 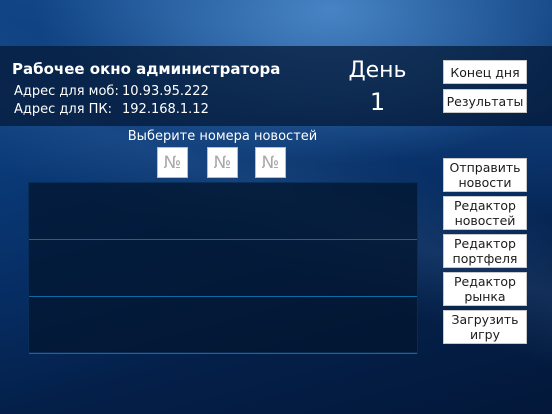 What do you see at coordinates (165, 91) in the screenshot?
I see `mobile-address-value: 10.93.95.222` at bounding box center [165, 91].